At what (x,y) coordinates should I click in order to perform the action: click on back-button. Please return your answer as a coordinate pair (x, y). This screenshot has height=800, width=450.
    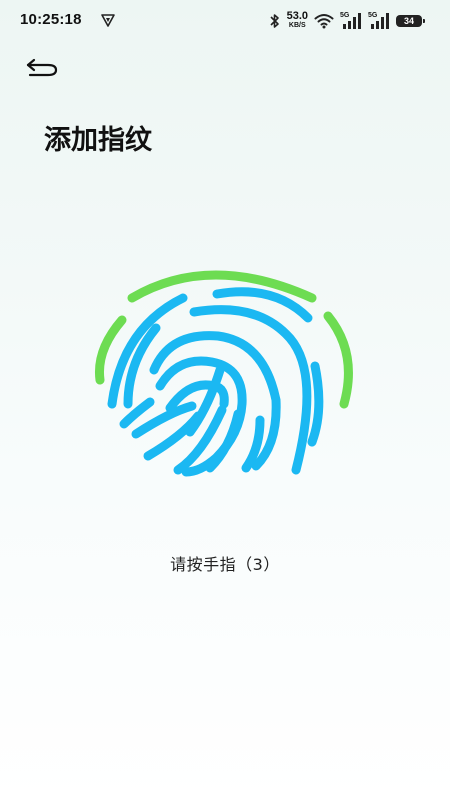
    Looking at the image, I should click on (44, 67).